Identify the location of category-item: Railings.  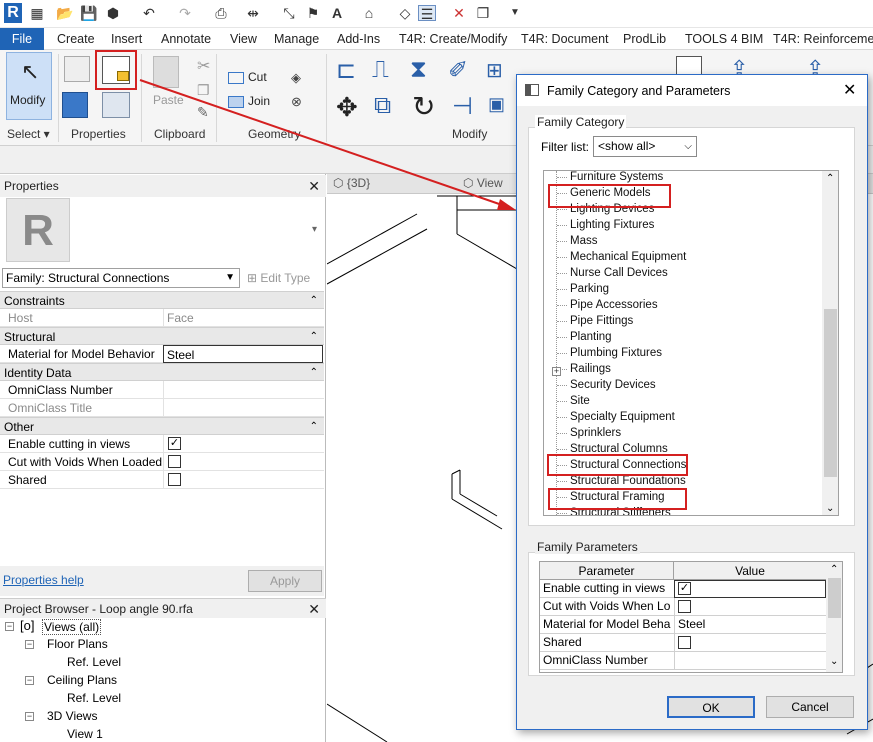
(590, 369).